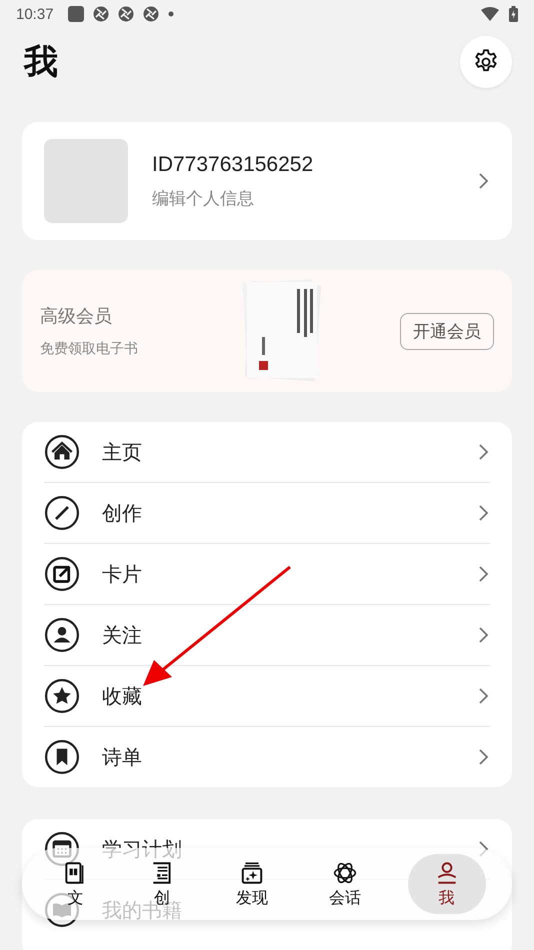  Describe the element at coordinates (267, 181) in the screenshot. I see `profile-card: ID773763156252 编辑个人信息` at that location.